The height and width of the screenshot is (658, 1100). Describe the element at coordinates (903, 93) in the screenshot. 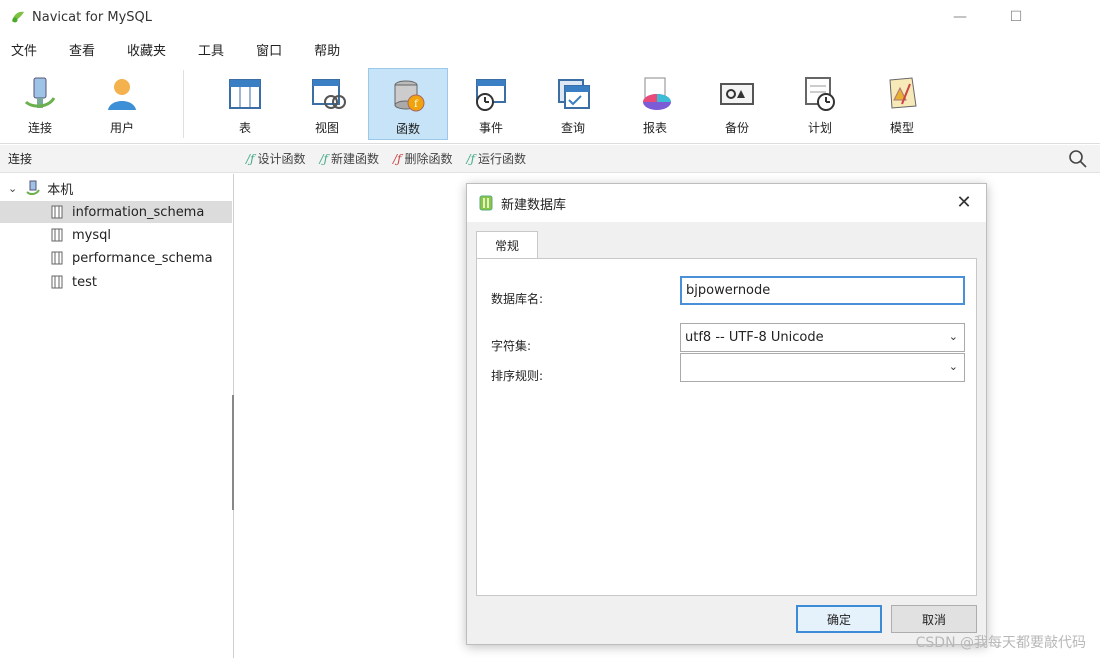

I see `model-icon` at that location.